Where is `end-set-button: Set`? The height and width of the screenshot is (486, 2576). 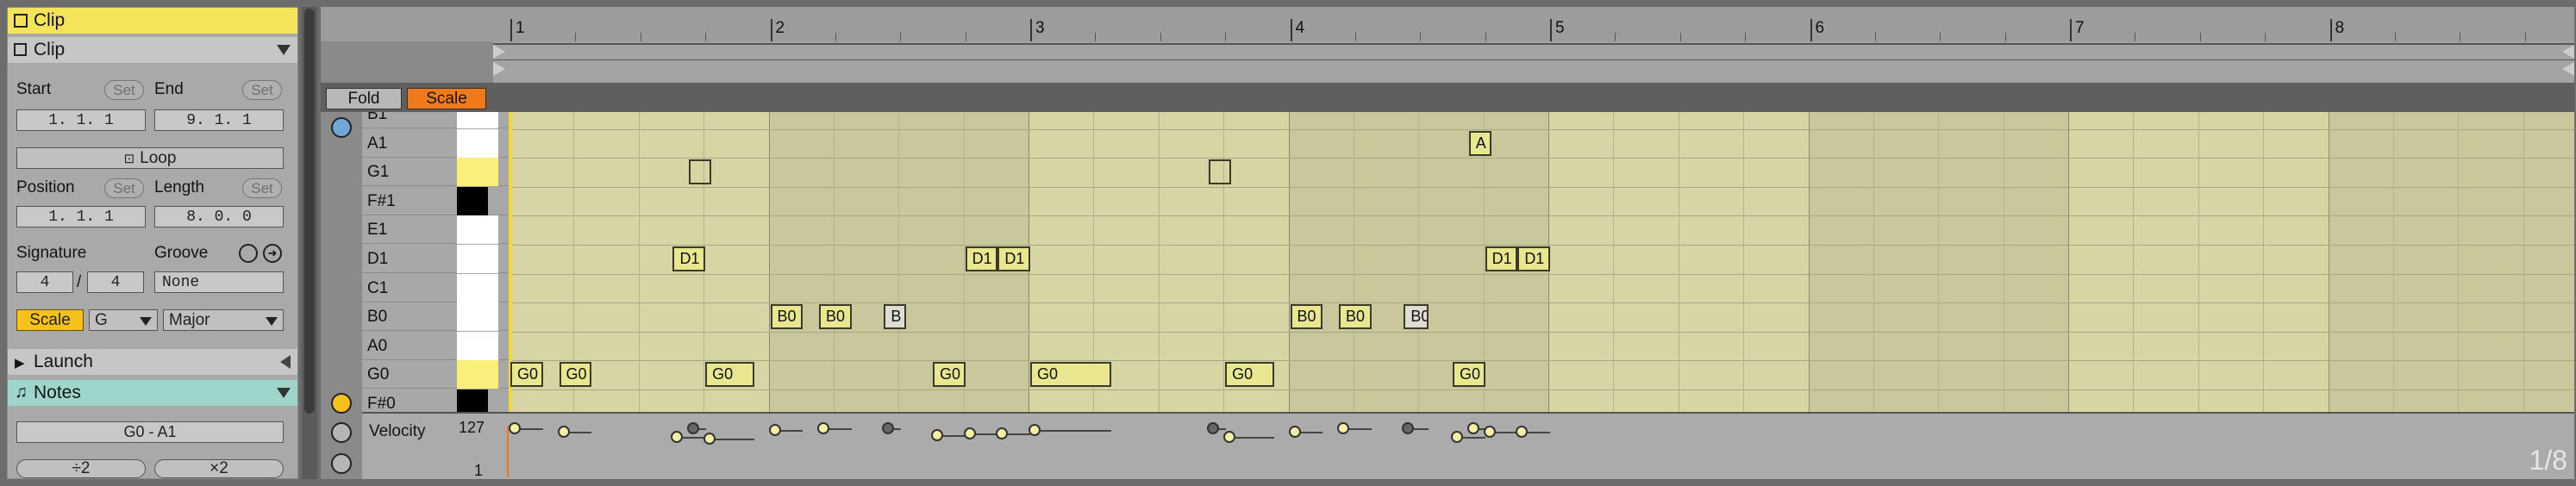
end-set-button: Set is located at coordinates (262, 90).